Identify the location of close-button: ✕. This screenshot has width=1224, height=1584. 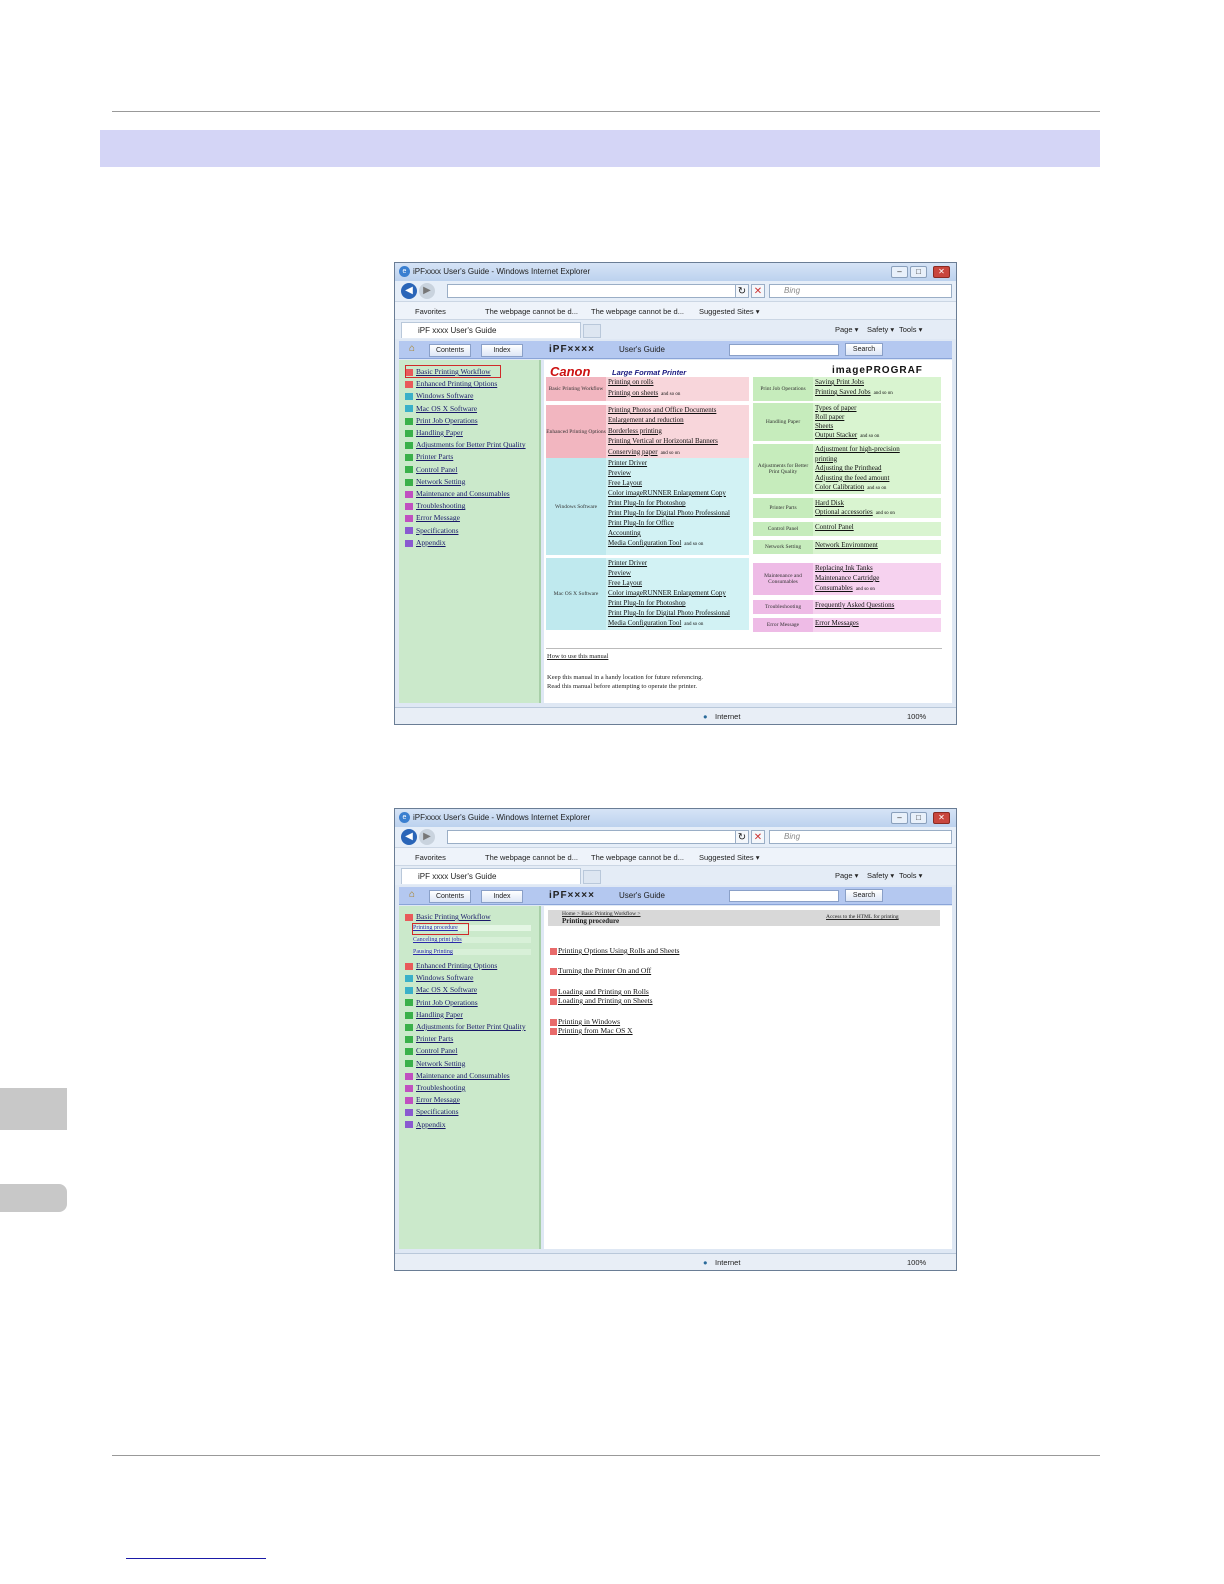
(941, 818).